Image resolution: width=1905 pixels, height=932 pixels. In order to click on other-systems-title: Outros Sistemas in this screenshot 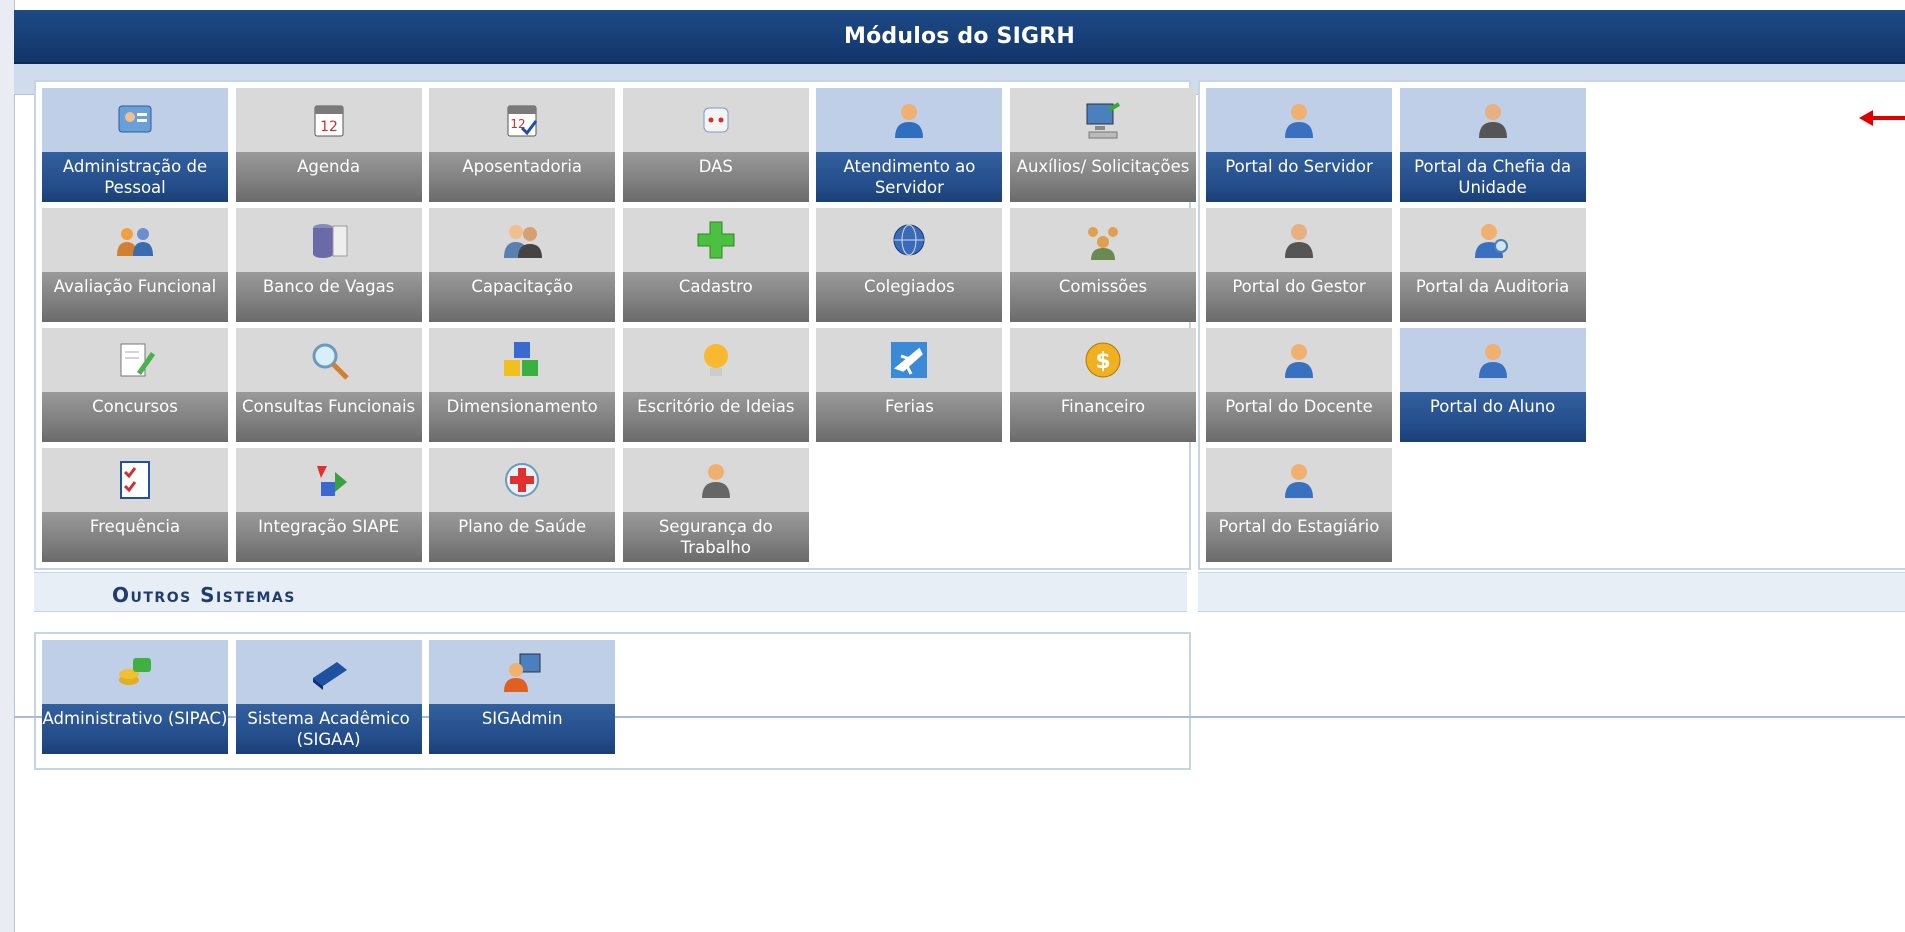, I will do `click(204, 595)`.